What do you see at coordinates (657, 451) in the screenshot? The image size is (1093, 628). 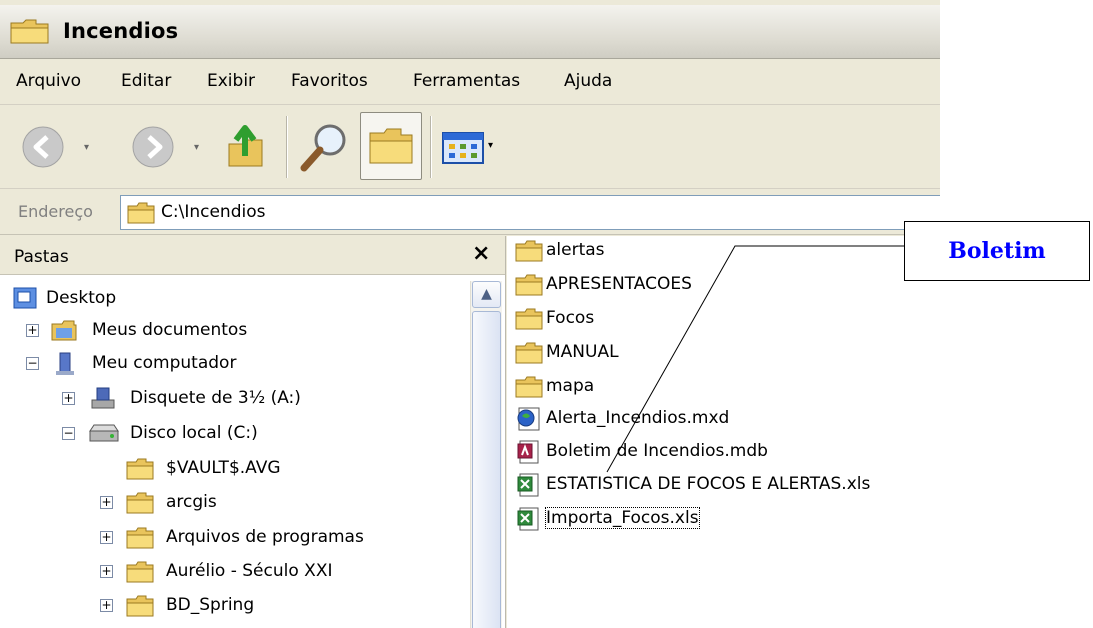 I see `file-name: Boletim de Incendios.mdb` at bounding box center [657, 451].